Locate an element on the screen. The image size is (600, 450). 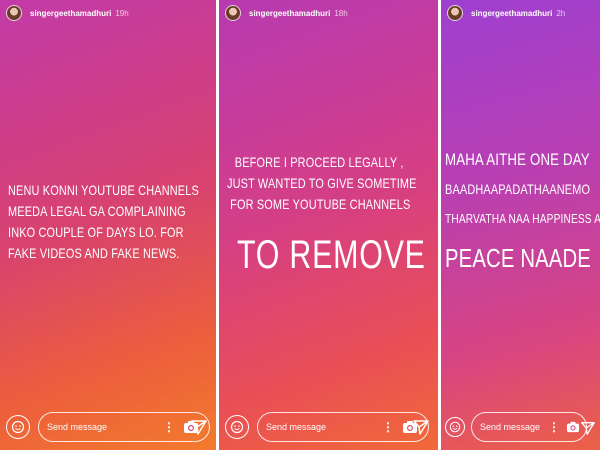
camera-icon is located at coordinates (573, 427).